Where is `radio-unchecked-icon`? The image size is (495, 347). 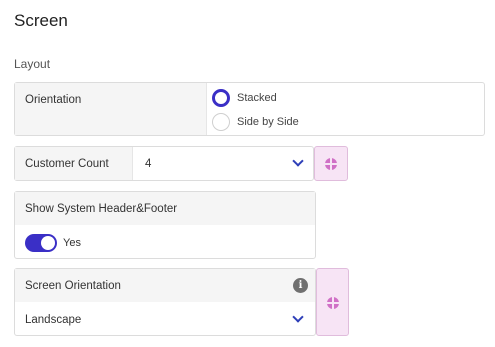 radio-unchecked-icon is located at coordinates (221, 122).